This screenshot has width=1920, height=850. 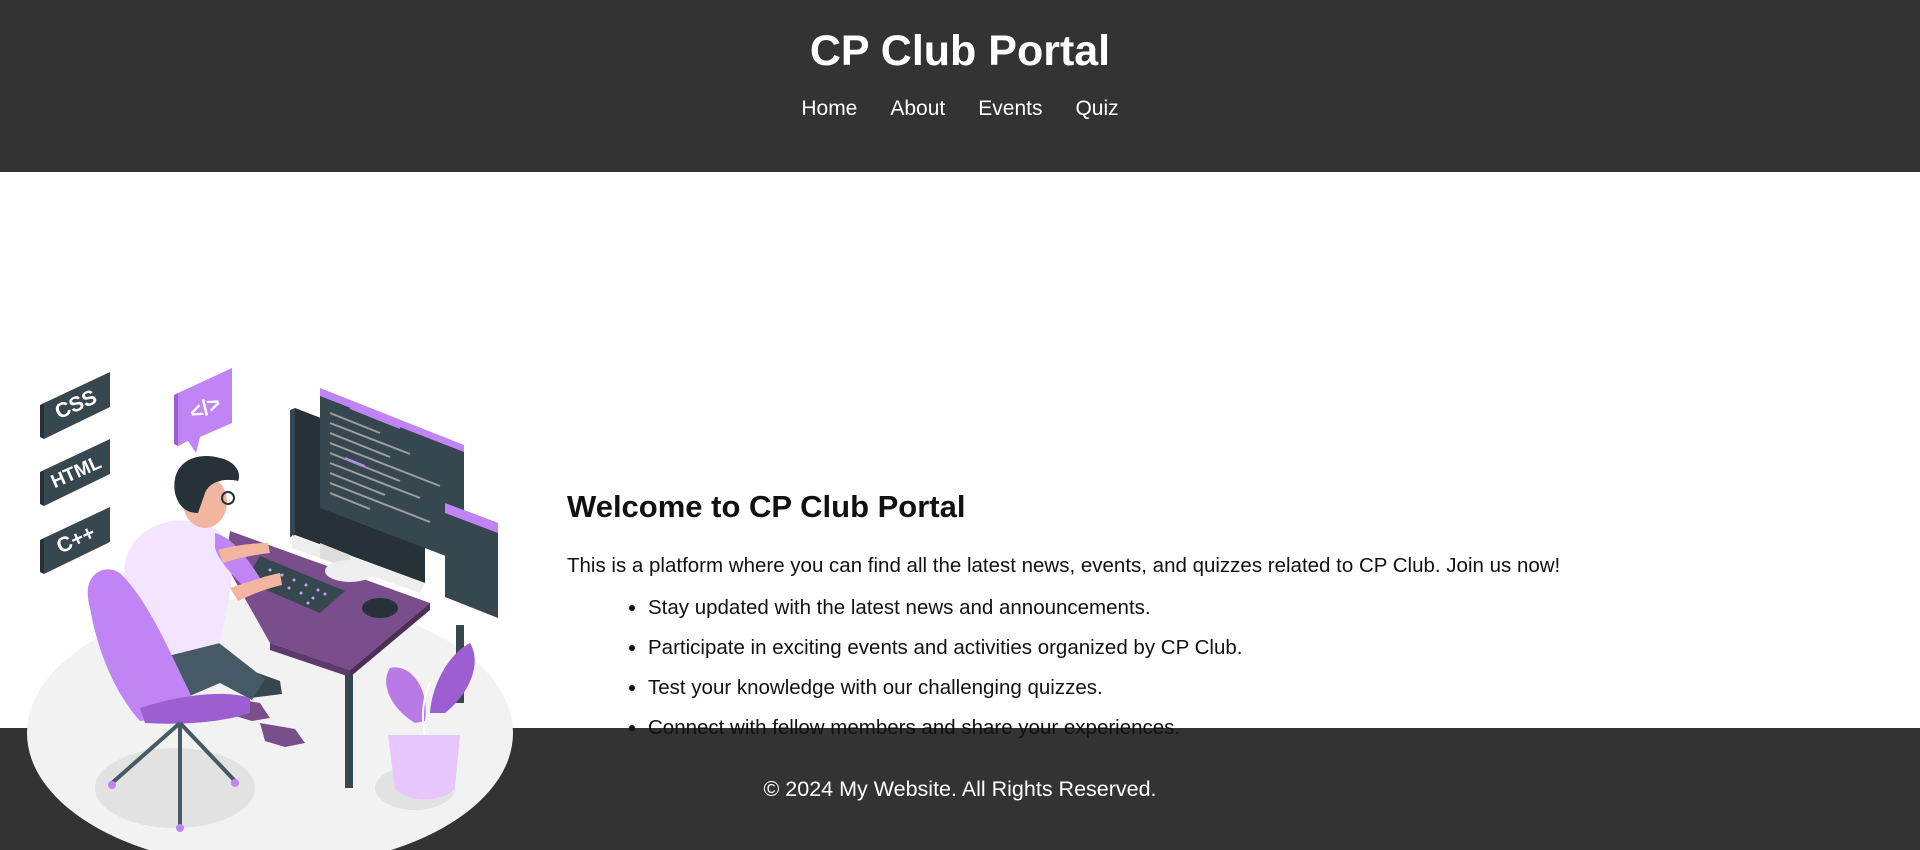 I want to click on desk-leg, so click(x=349, y=731).